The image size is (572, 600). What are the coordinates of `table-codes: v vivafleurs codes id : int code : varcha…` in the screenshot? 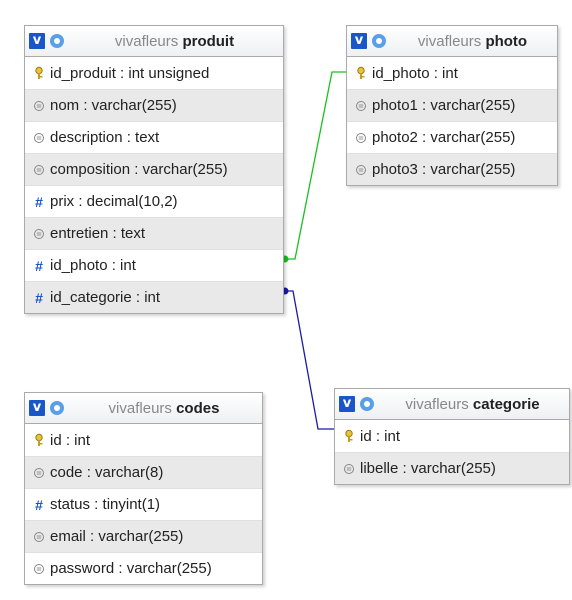 It's located at (143, 488).